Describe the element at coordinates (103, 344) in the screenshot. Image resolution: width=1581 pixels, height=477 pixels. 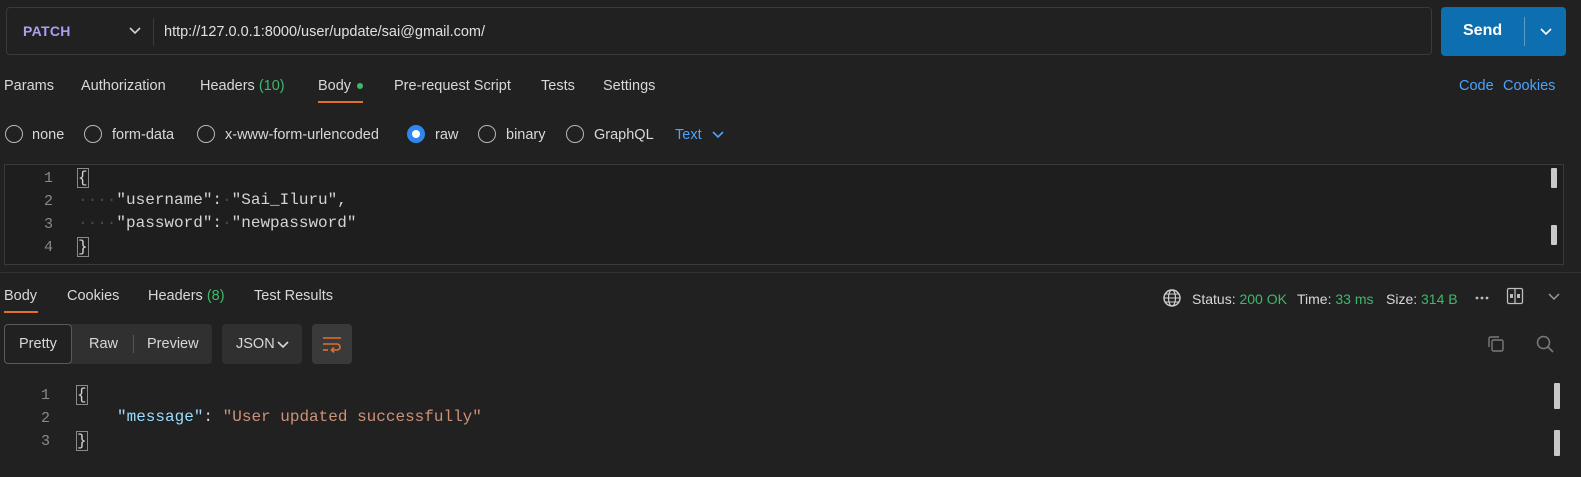
I see `view-raw-button: Raw` at that location.